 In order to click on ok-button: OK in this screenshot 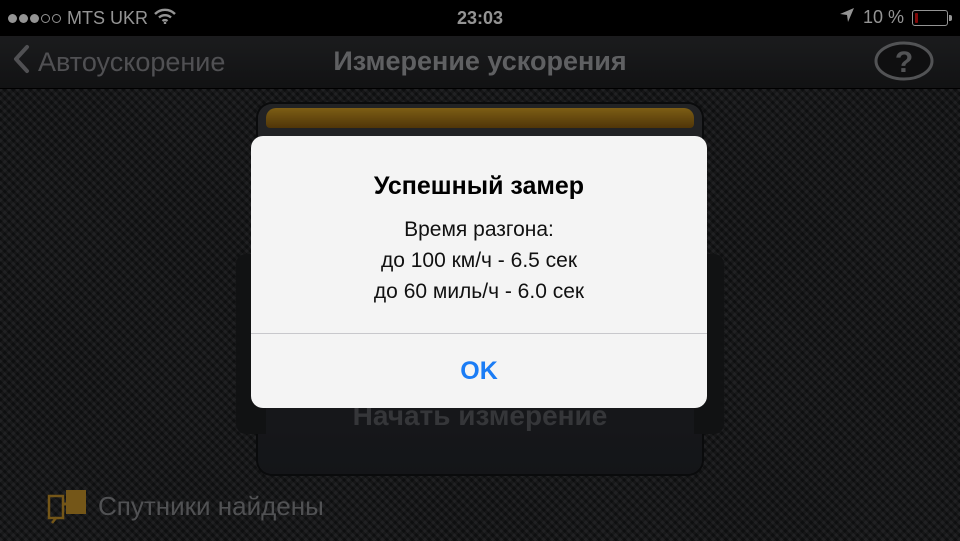, I will do `click(479, 371)`.